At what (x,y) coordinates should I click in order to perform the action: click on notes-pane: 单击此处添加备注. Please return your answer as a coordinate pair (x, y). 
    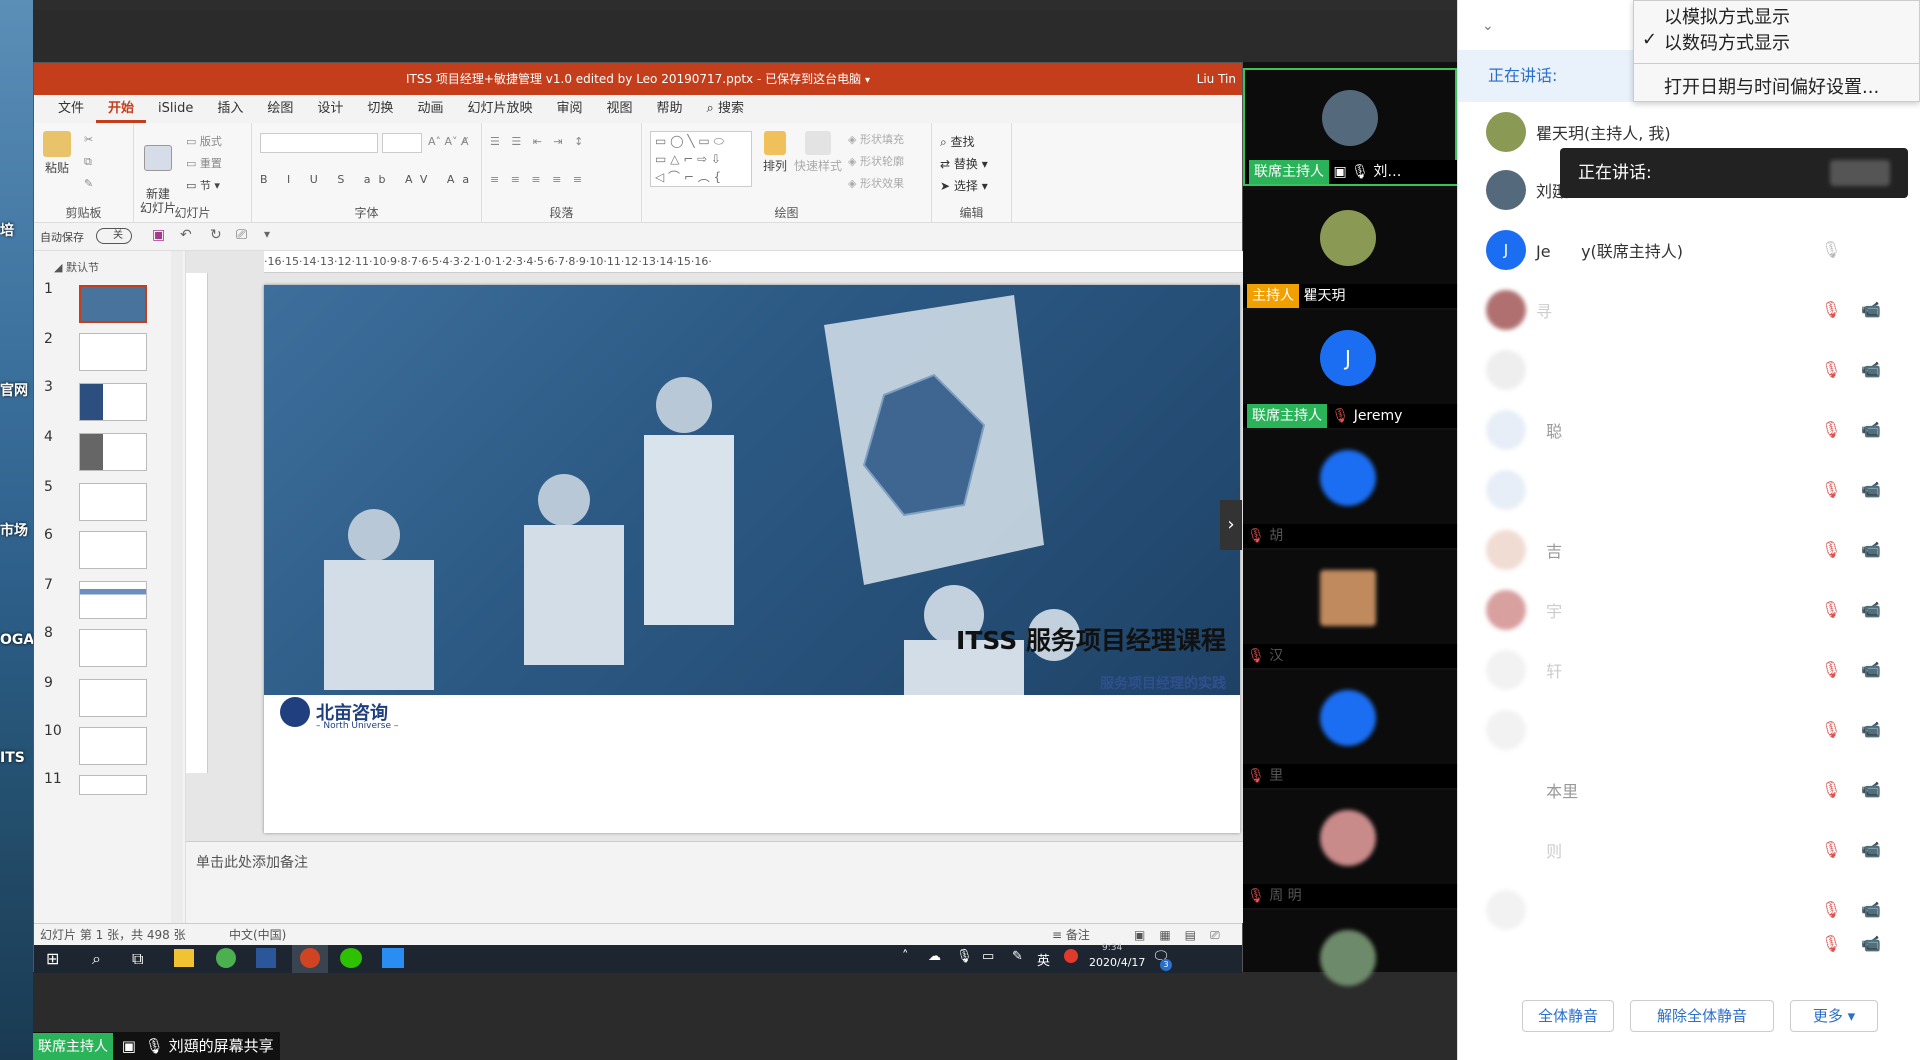
    Looking at the image, I should click on (715, 882).